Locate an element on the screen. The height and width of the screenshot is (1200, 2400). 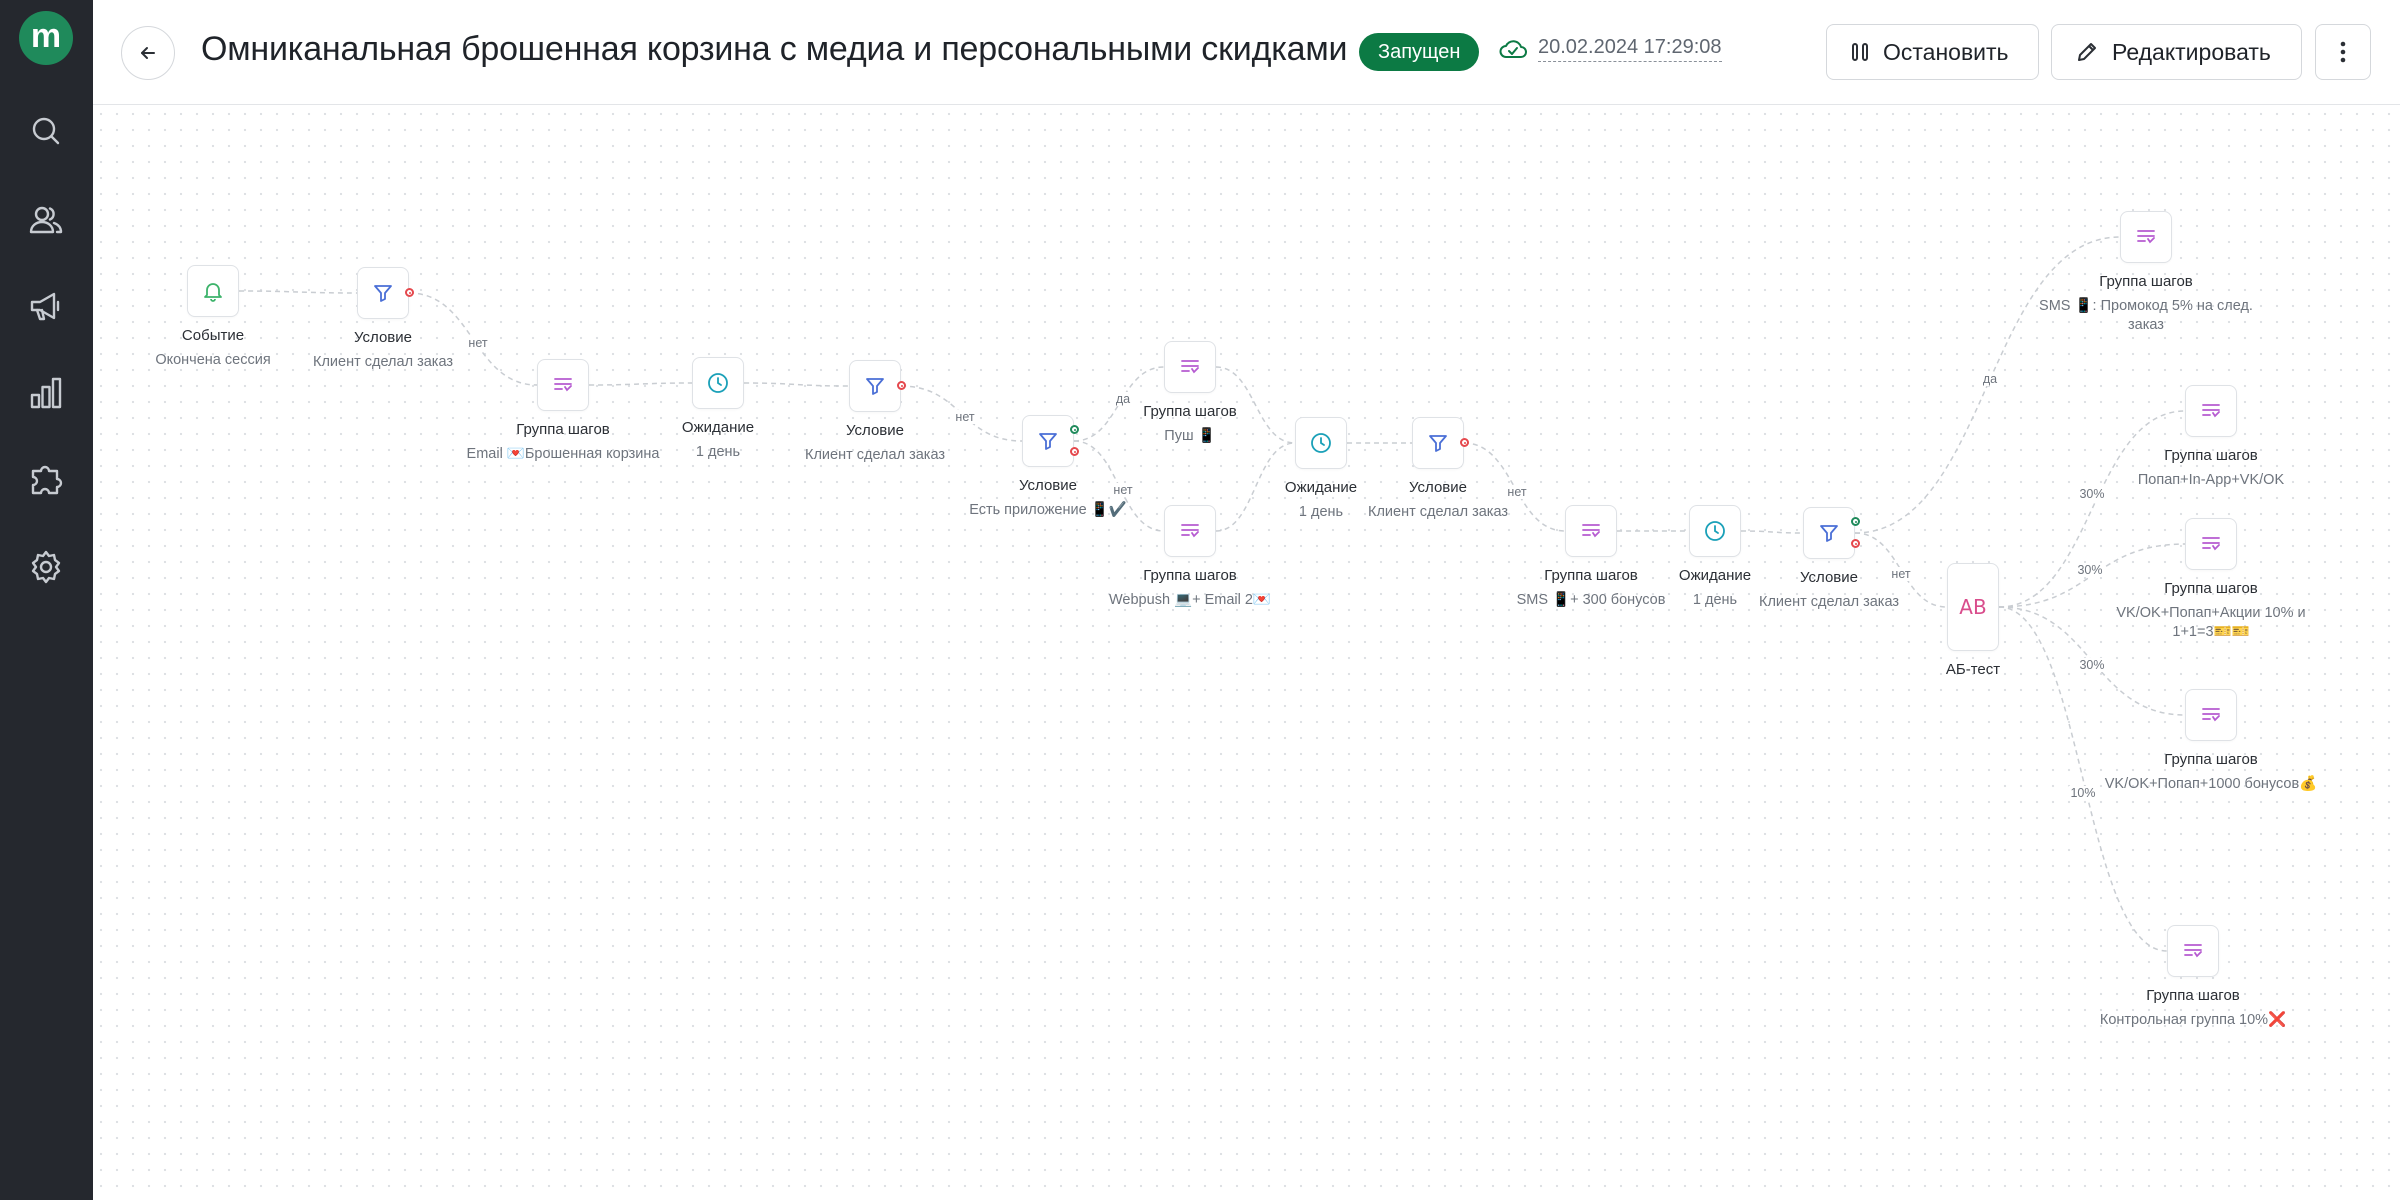
logo: m is located at coordinates (46, 38).